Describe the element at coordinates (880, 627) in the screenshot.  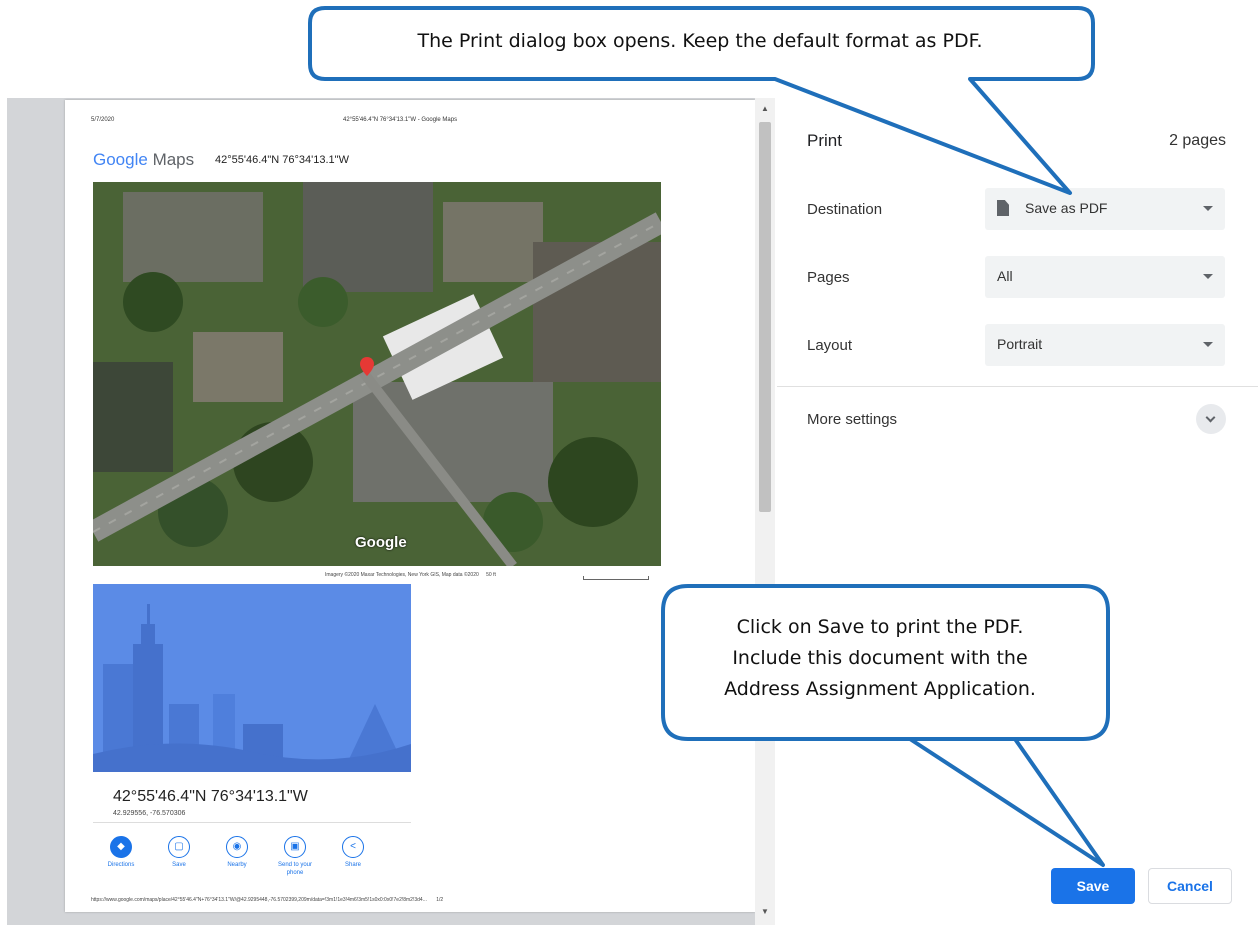
I see `callout-line: Click on Save to print the PDF.` at that location.